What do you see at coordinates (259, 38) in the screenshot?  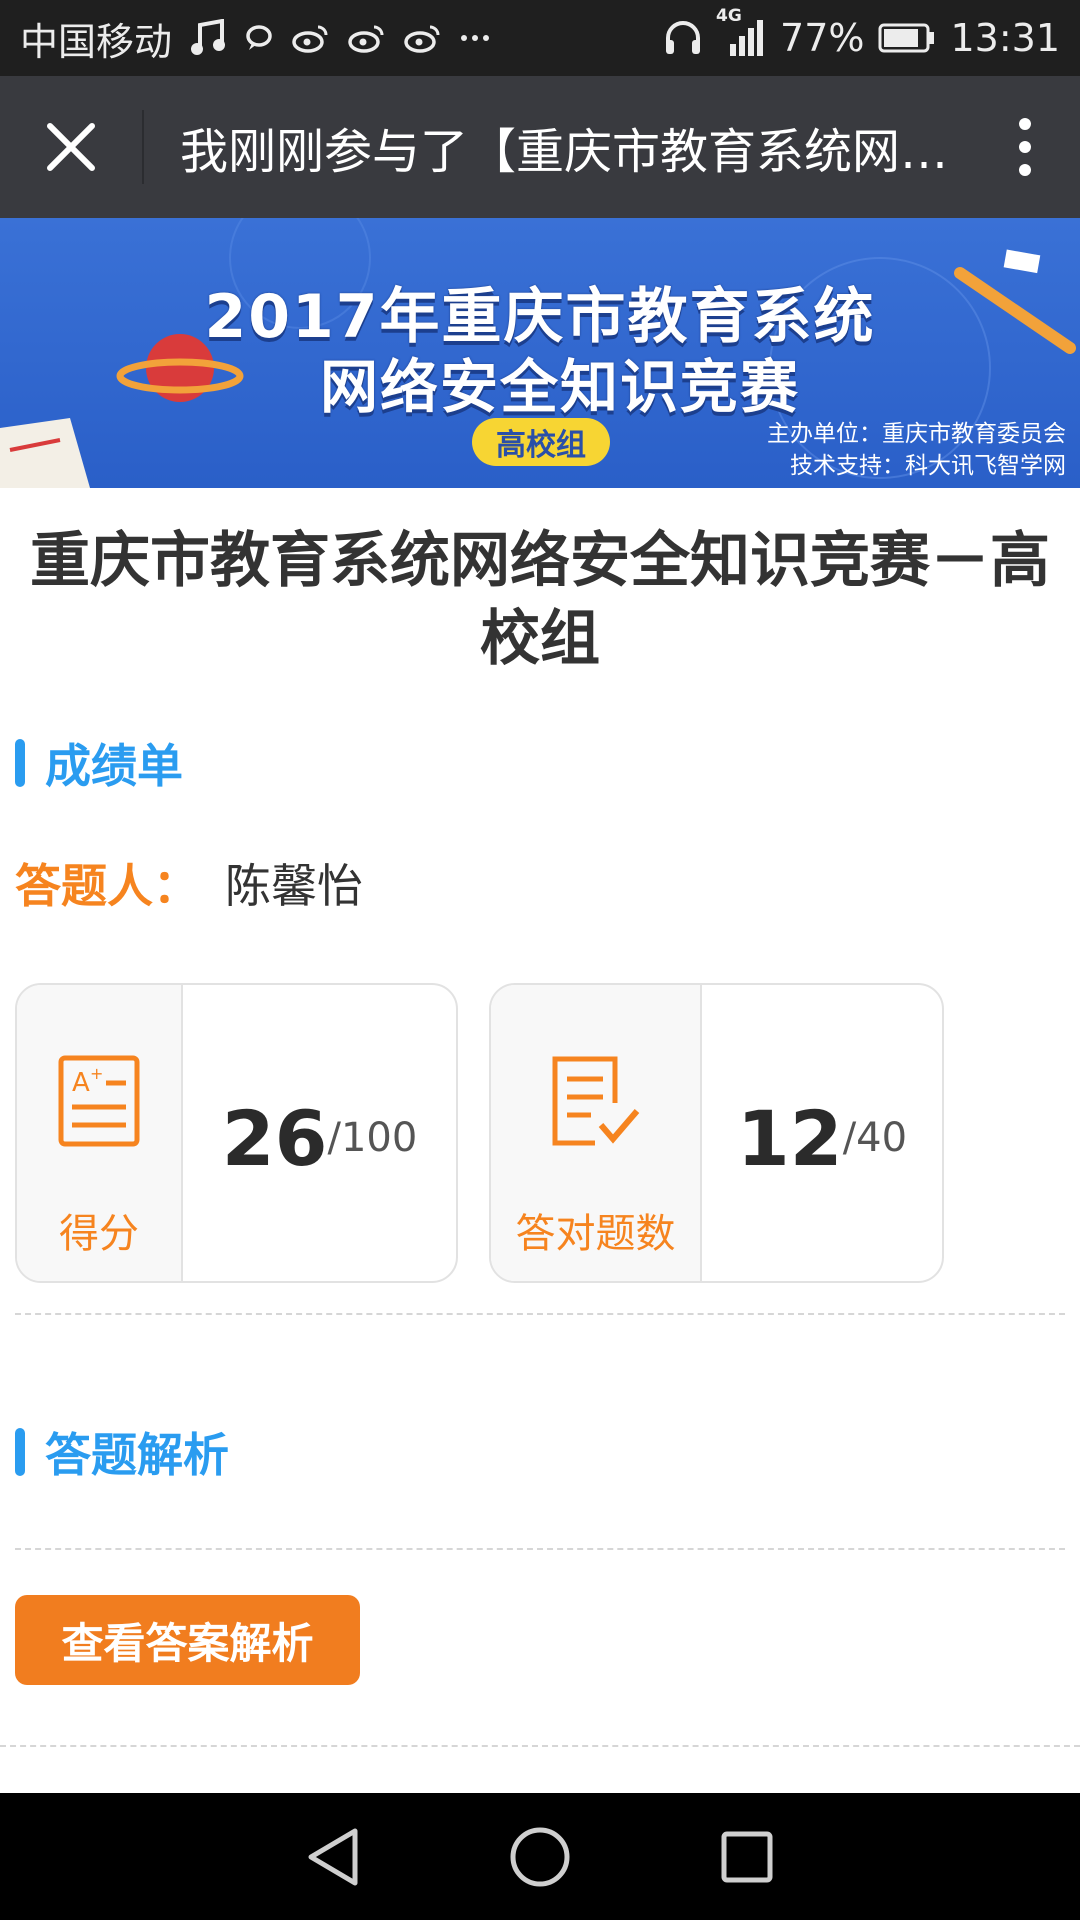 I see `chat-bubble-icon` at bounding box center [259, 38].